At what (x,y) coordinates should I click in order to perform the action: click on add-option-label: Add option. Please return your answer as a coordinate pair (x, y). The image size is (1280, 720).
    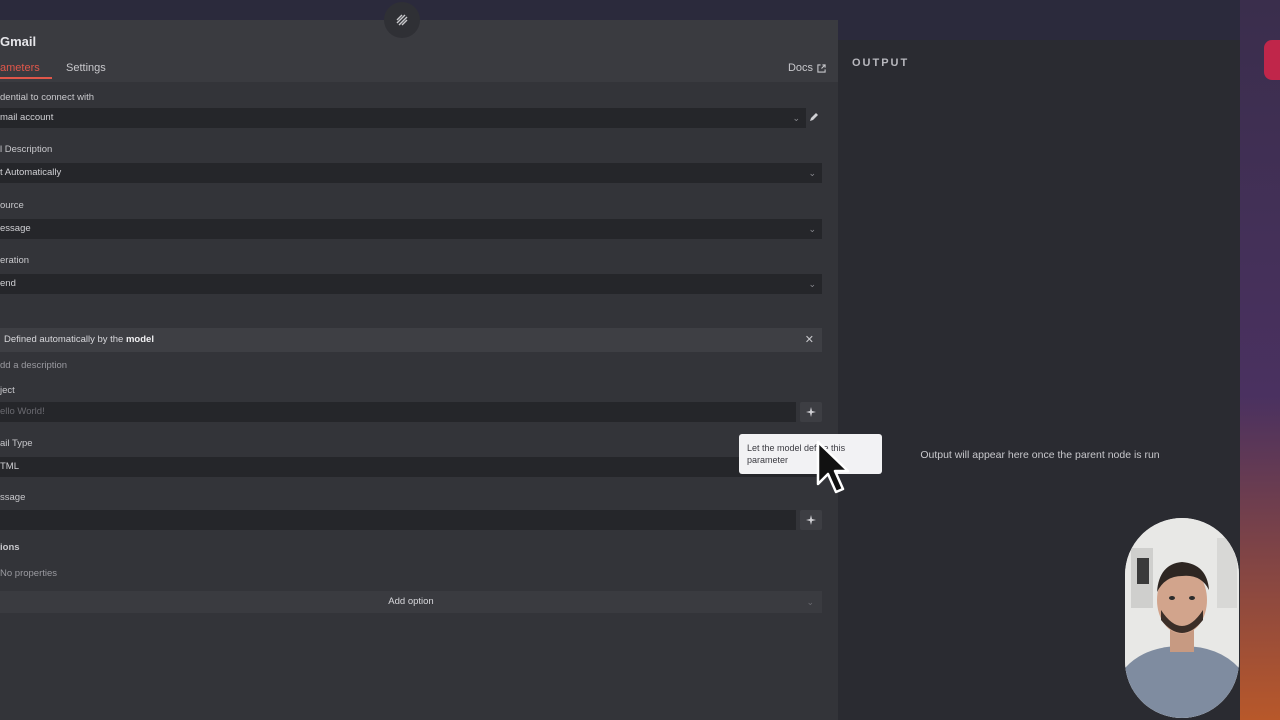
    Looking at the image, I should click on (411, 601).